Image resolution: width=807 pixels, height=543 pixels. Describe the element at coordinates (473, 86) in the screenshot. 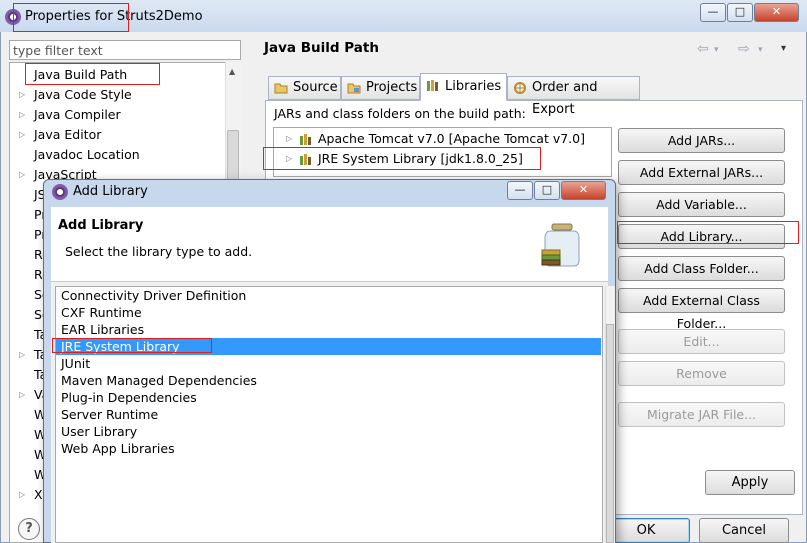

I see `tab-libraries-label: Libraries` at that location.